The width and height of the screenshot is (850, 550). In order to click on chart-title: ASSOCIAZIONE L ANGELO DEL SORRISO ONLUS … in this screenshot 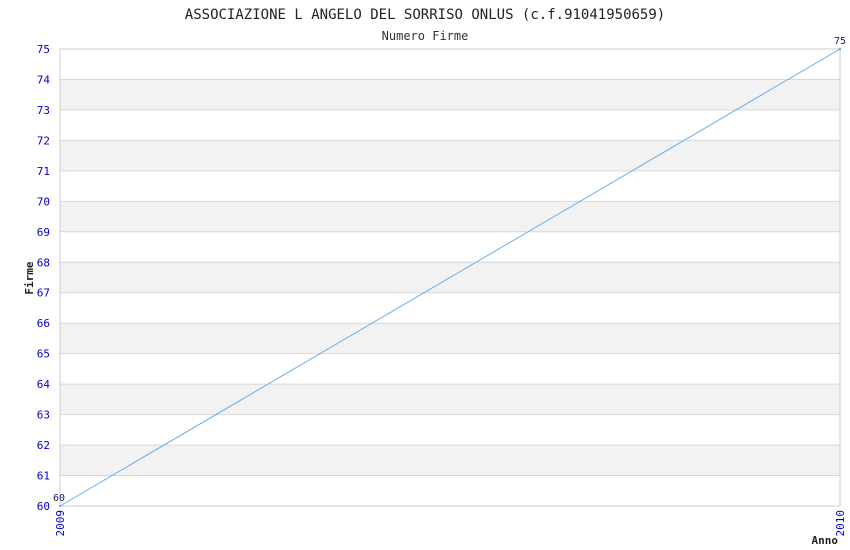, I will do `click(425, 15)`.